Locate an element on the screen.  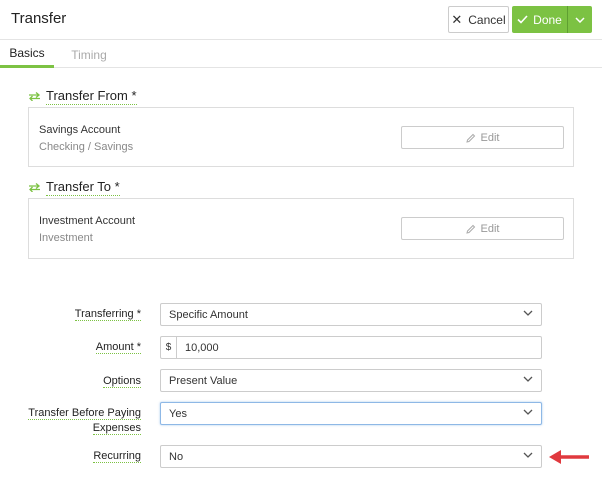
to-account-name: Investment Account is located at coordinates (87, 221).